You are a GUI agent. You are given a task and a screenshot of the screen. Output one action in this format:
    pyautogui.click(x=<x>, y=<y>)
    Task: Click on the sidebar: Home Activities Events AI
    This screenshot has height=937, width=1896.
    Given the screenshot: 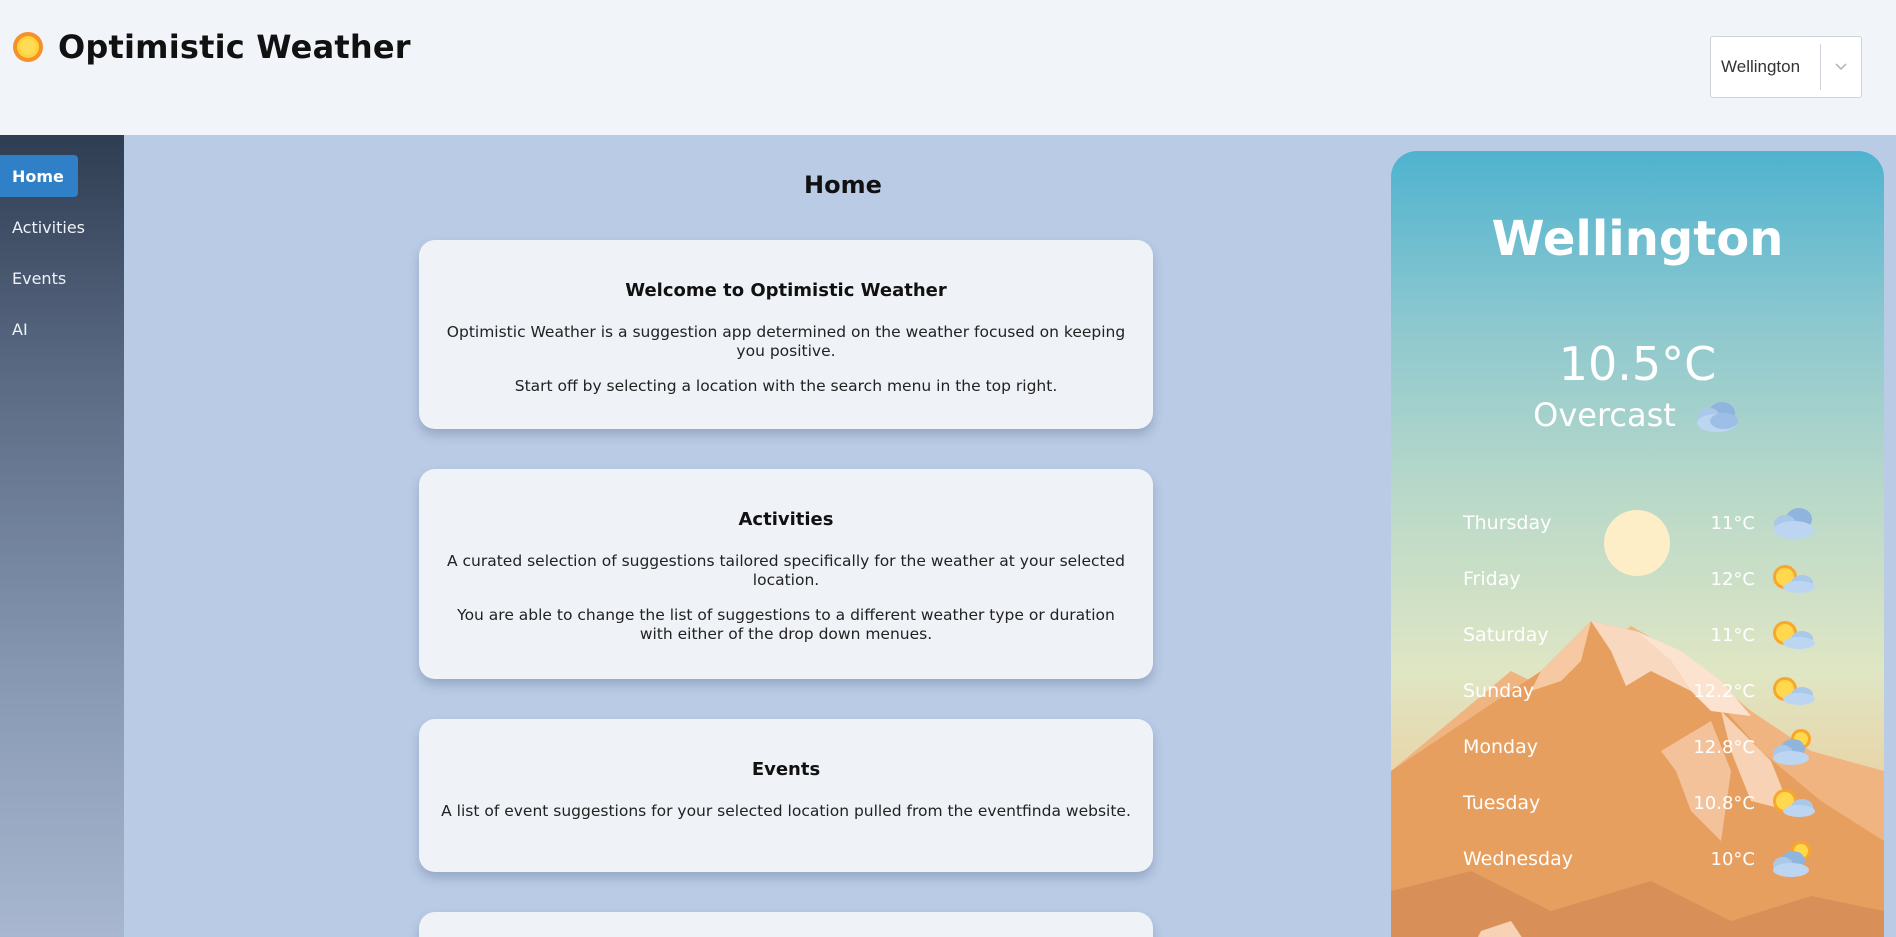 What is the action you would take?
    pyautogui.click(x=62, y=536)
    